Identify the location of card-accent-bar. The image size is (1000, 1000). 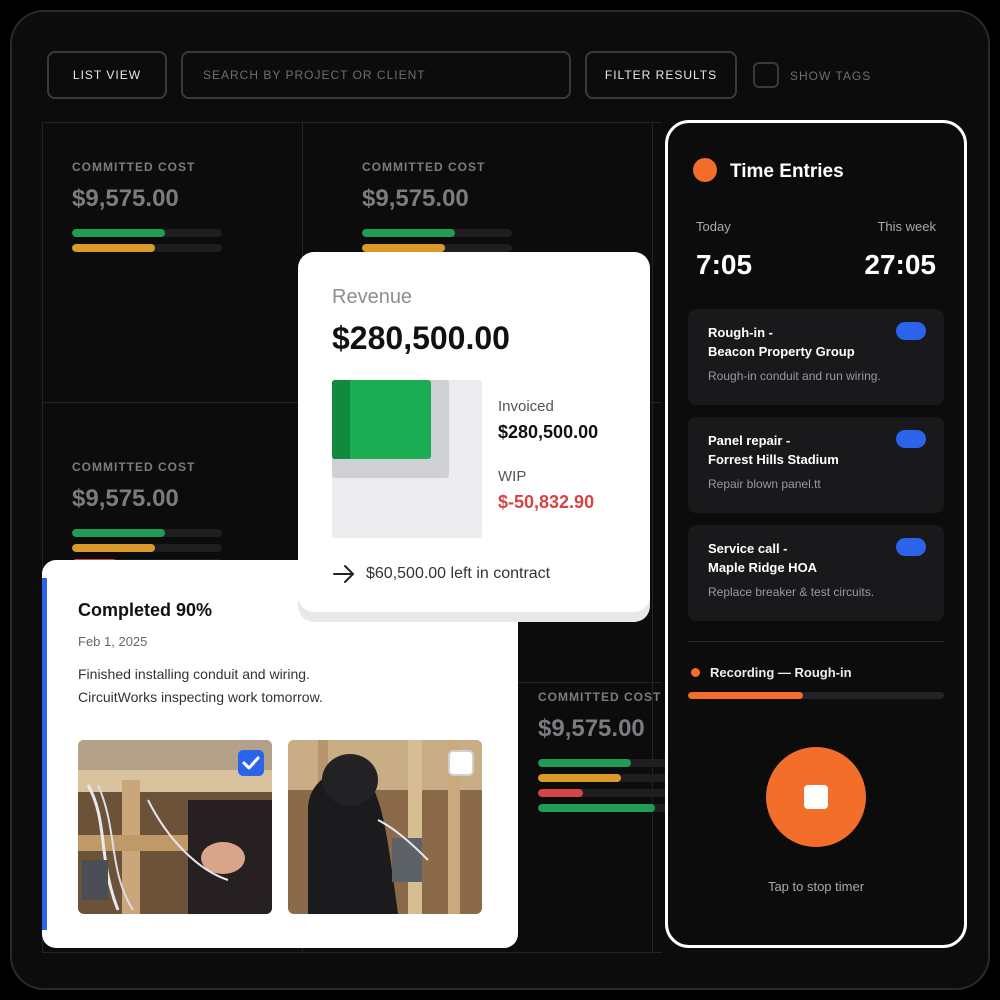
(44, 754).